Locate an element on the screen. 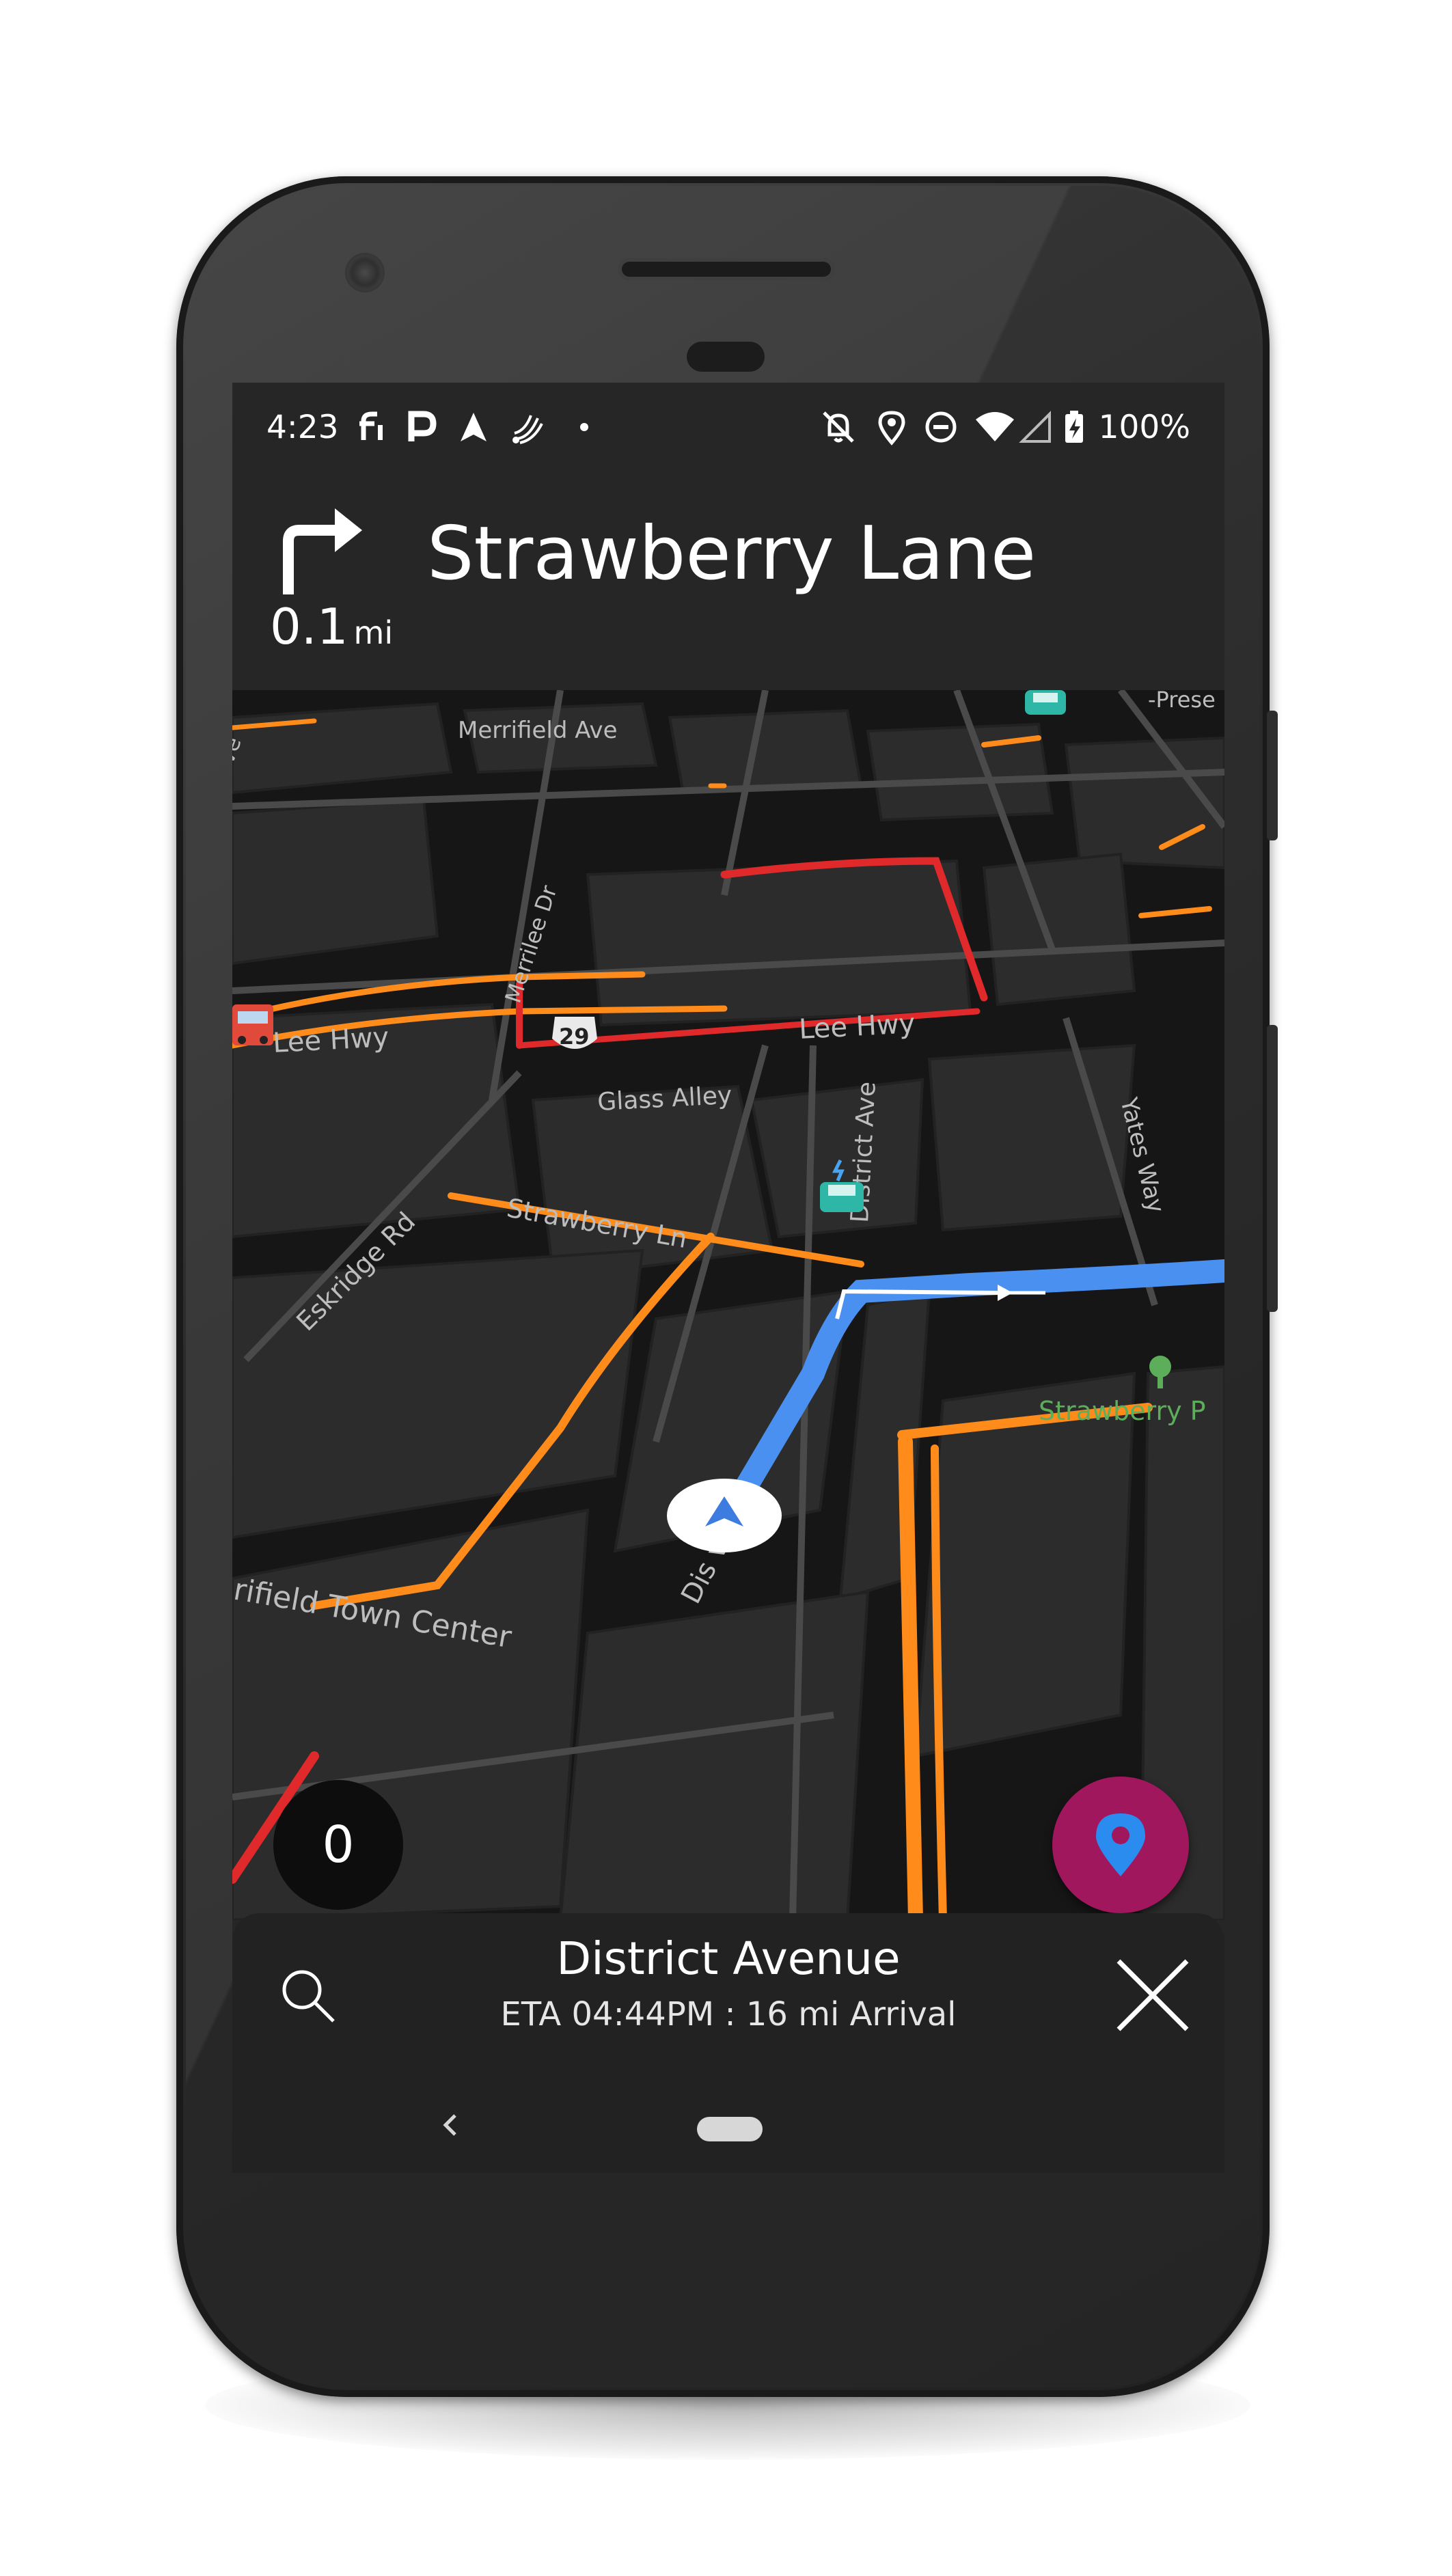  volume-button is located at coordinates (1272, 1168).